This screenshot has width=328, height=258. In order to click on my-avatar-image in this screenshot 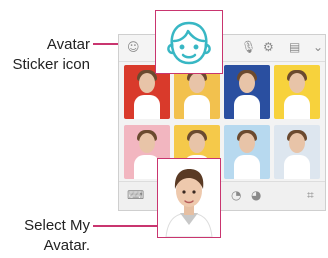, I will do `click(189, 198)`.